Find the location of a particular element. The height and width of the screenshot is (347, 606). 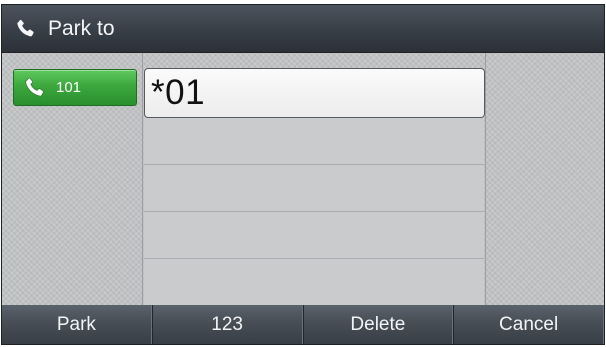

line-key-101: 101 is located at coordinates (75, 87).